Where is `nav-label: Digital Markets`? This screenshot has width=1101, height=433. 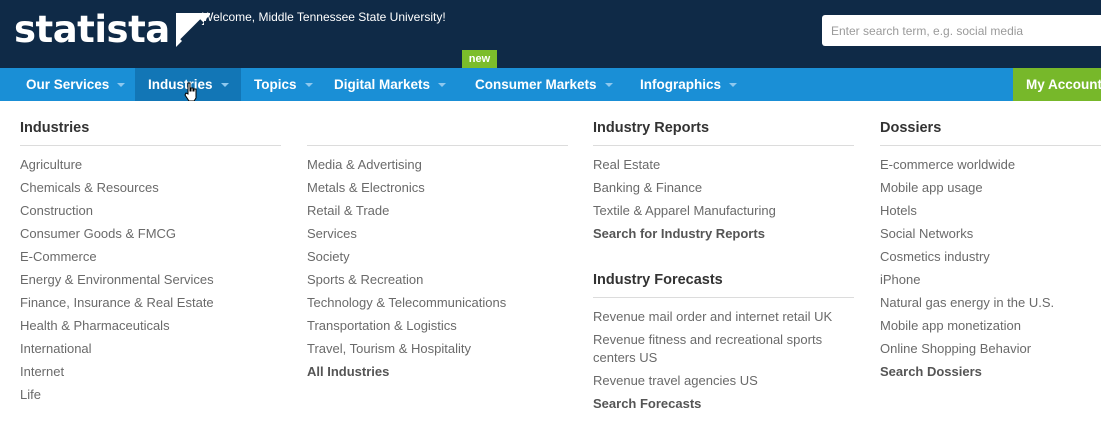
nav-label: Digital Markets is located at coordinates (382, 84).